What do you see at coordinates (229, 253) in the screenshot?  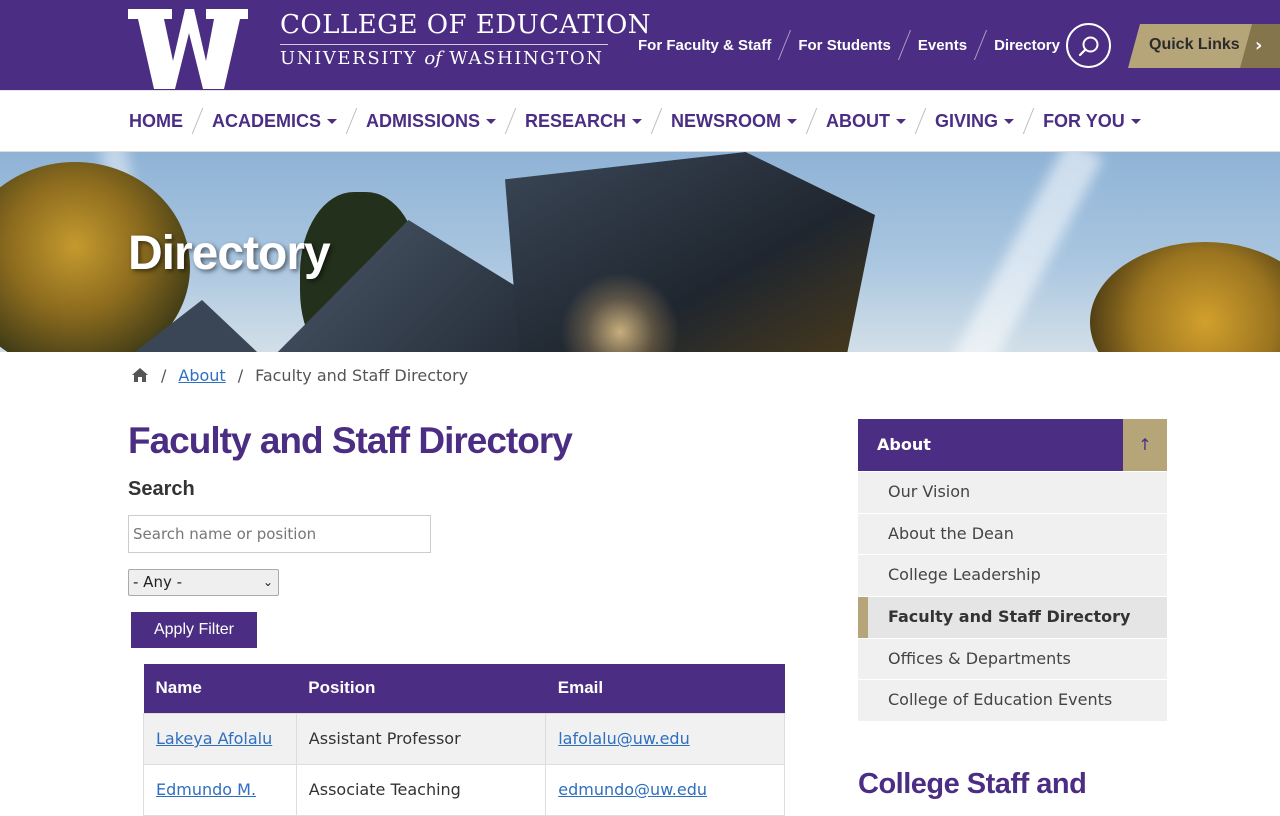 I see `hero-title: Directory` at bounding box center [229, 253].